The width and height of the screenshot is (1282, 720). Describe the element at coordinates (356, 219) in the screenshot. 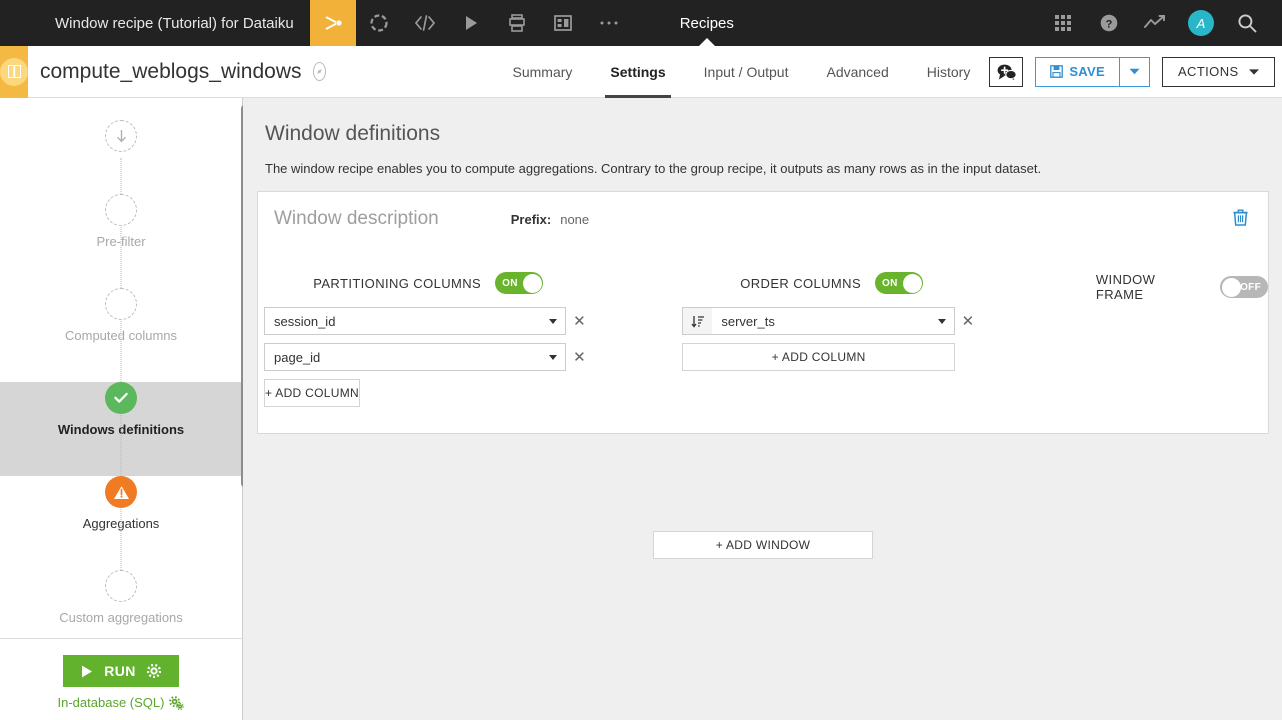

I see `window-description-input: Window description` at that location.